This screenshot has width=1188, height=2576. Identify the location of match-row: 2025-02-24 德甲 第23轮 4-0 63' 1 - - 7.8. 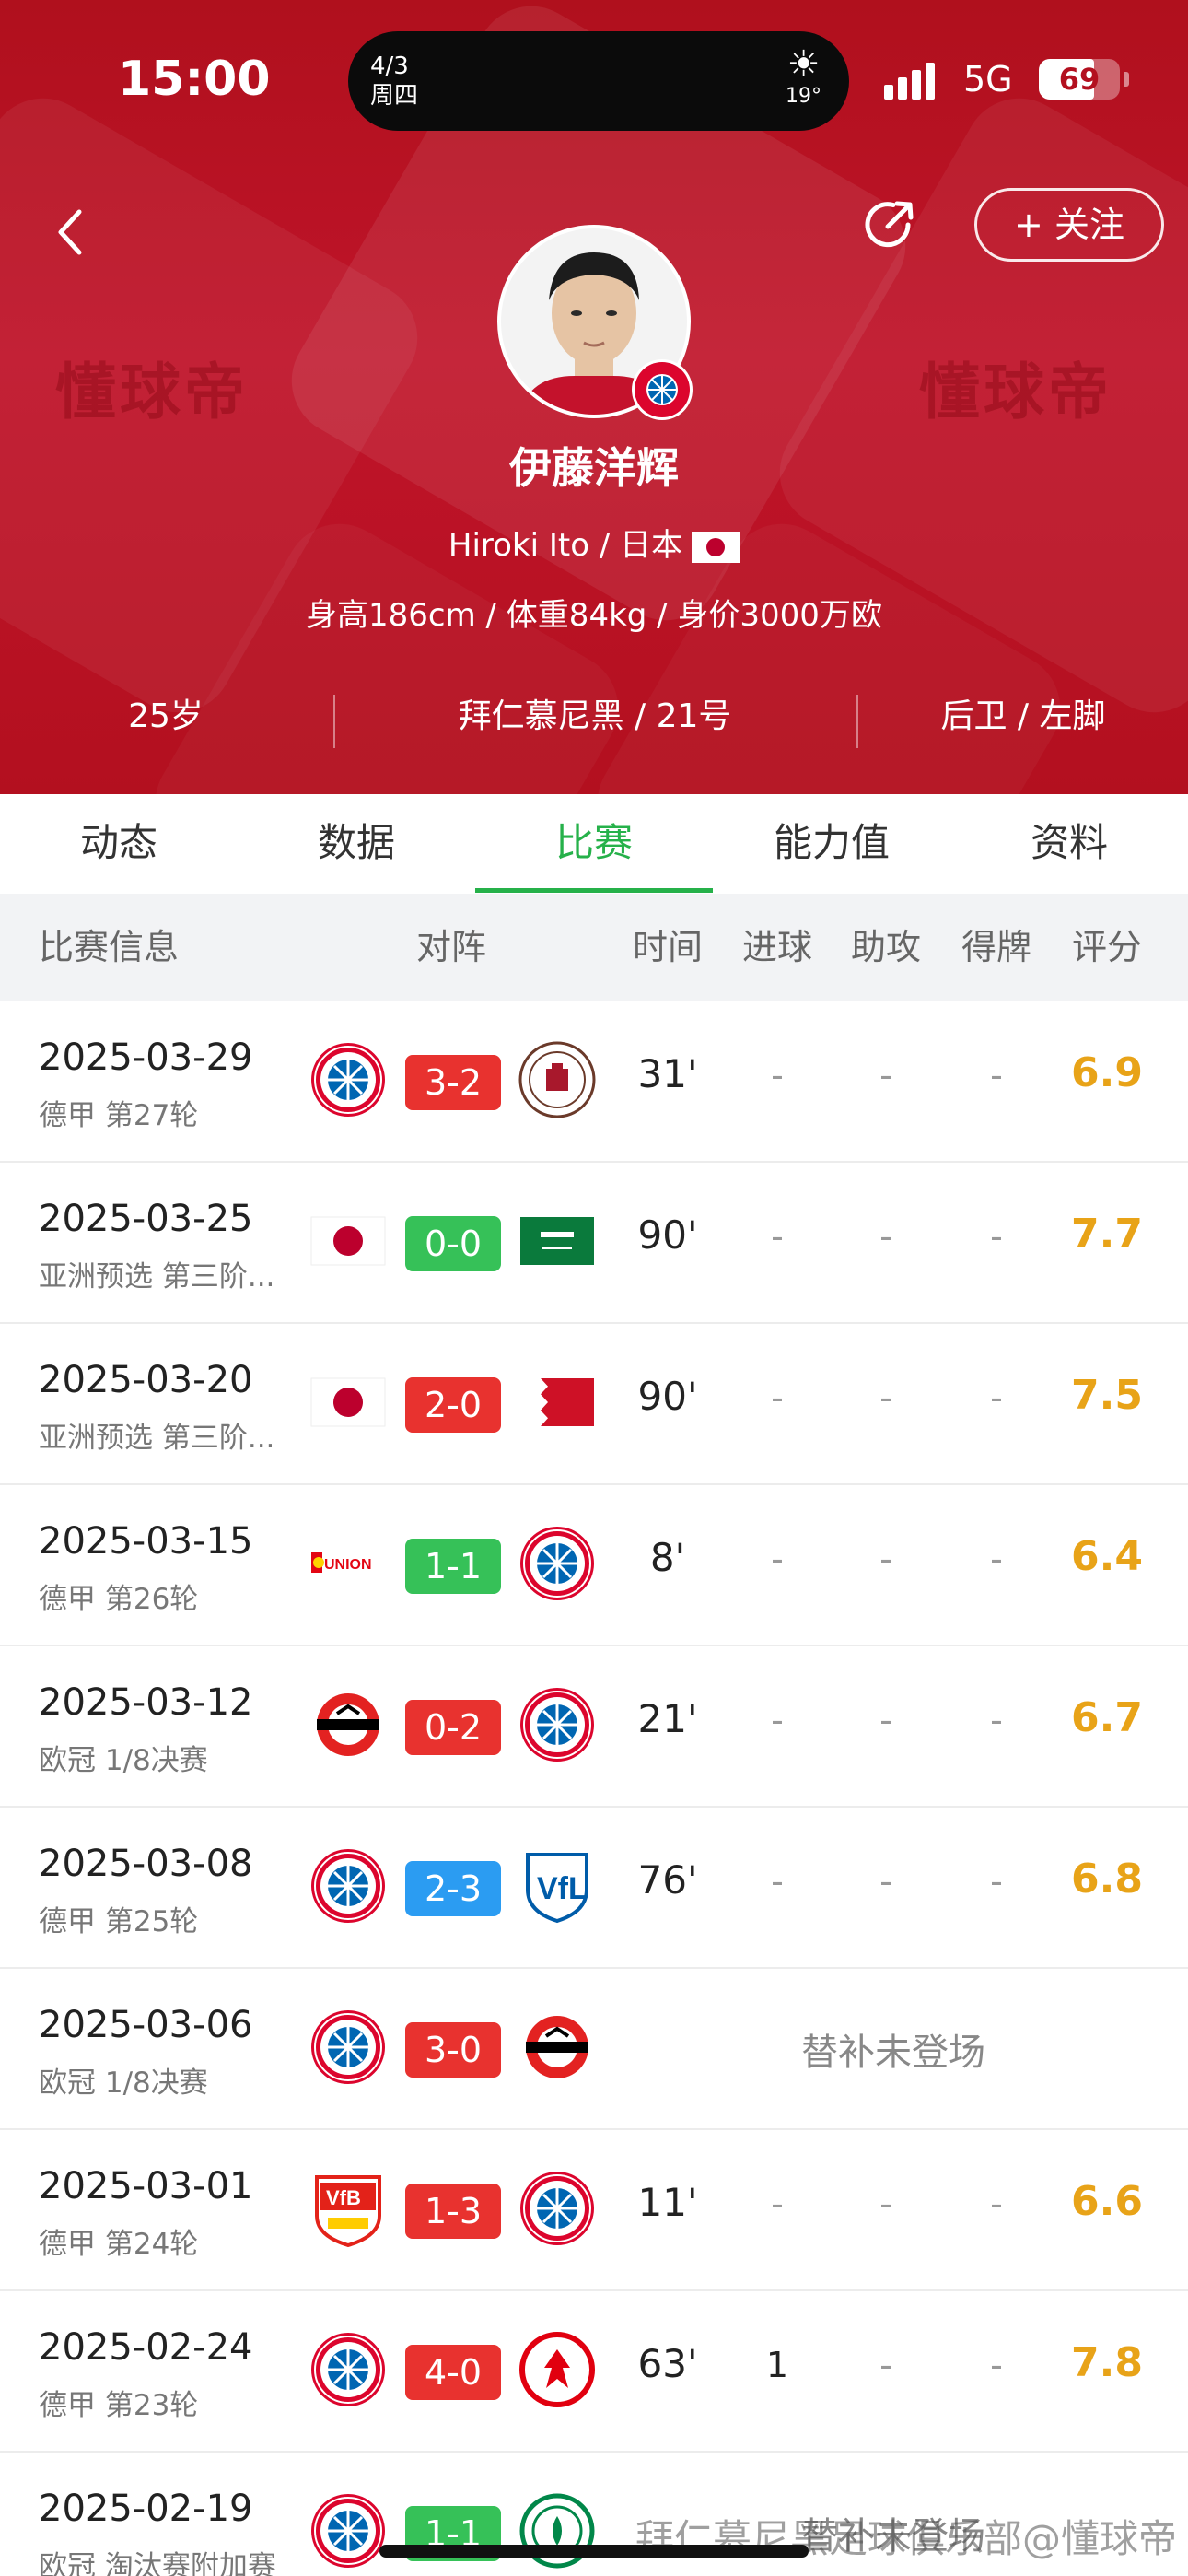
(594, 2372).